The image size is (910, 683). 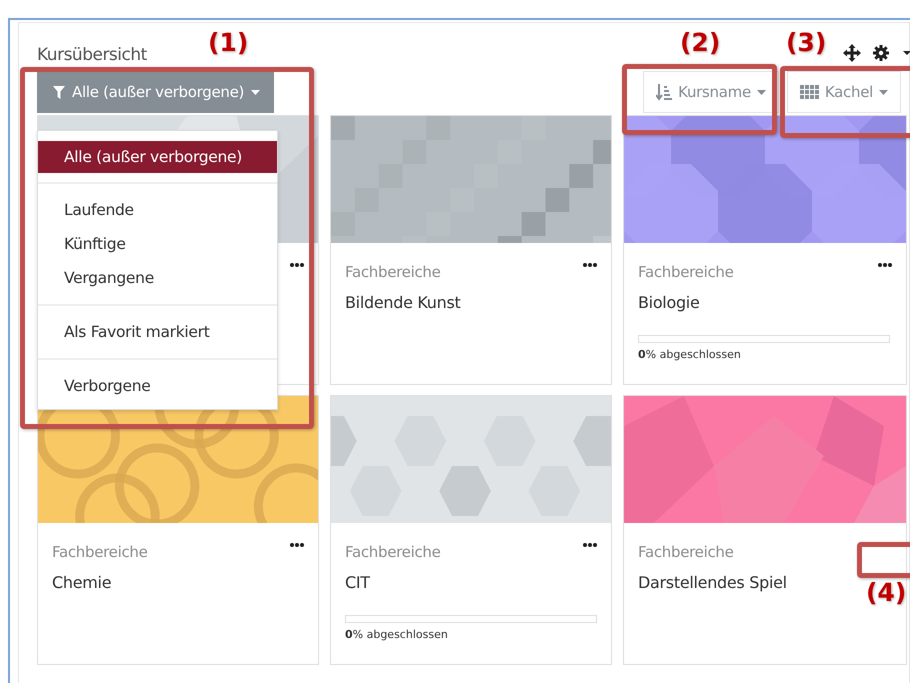 What do you see at coordinates (157, 332) in the screenshot?
I see `menu-item: Als Favorit markiert` at bounding box center [157, 332].